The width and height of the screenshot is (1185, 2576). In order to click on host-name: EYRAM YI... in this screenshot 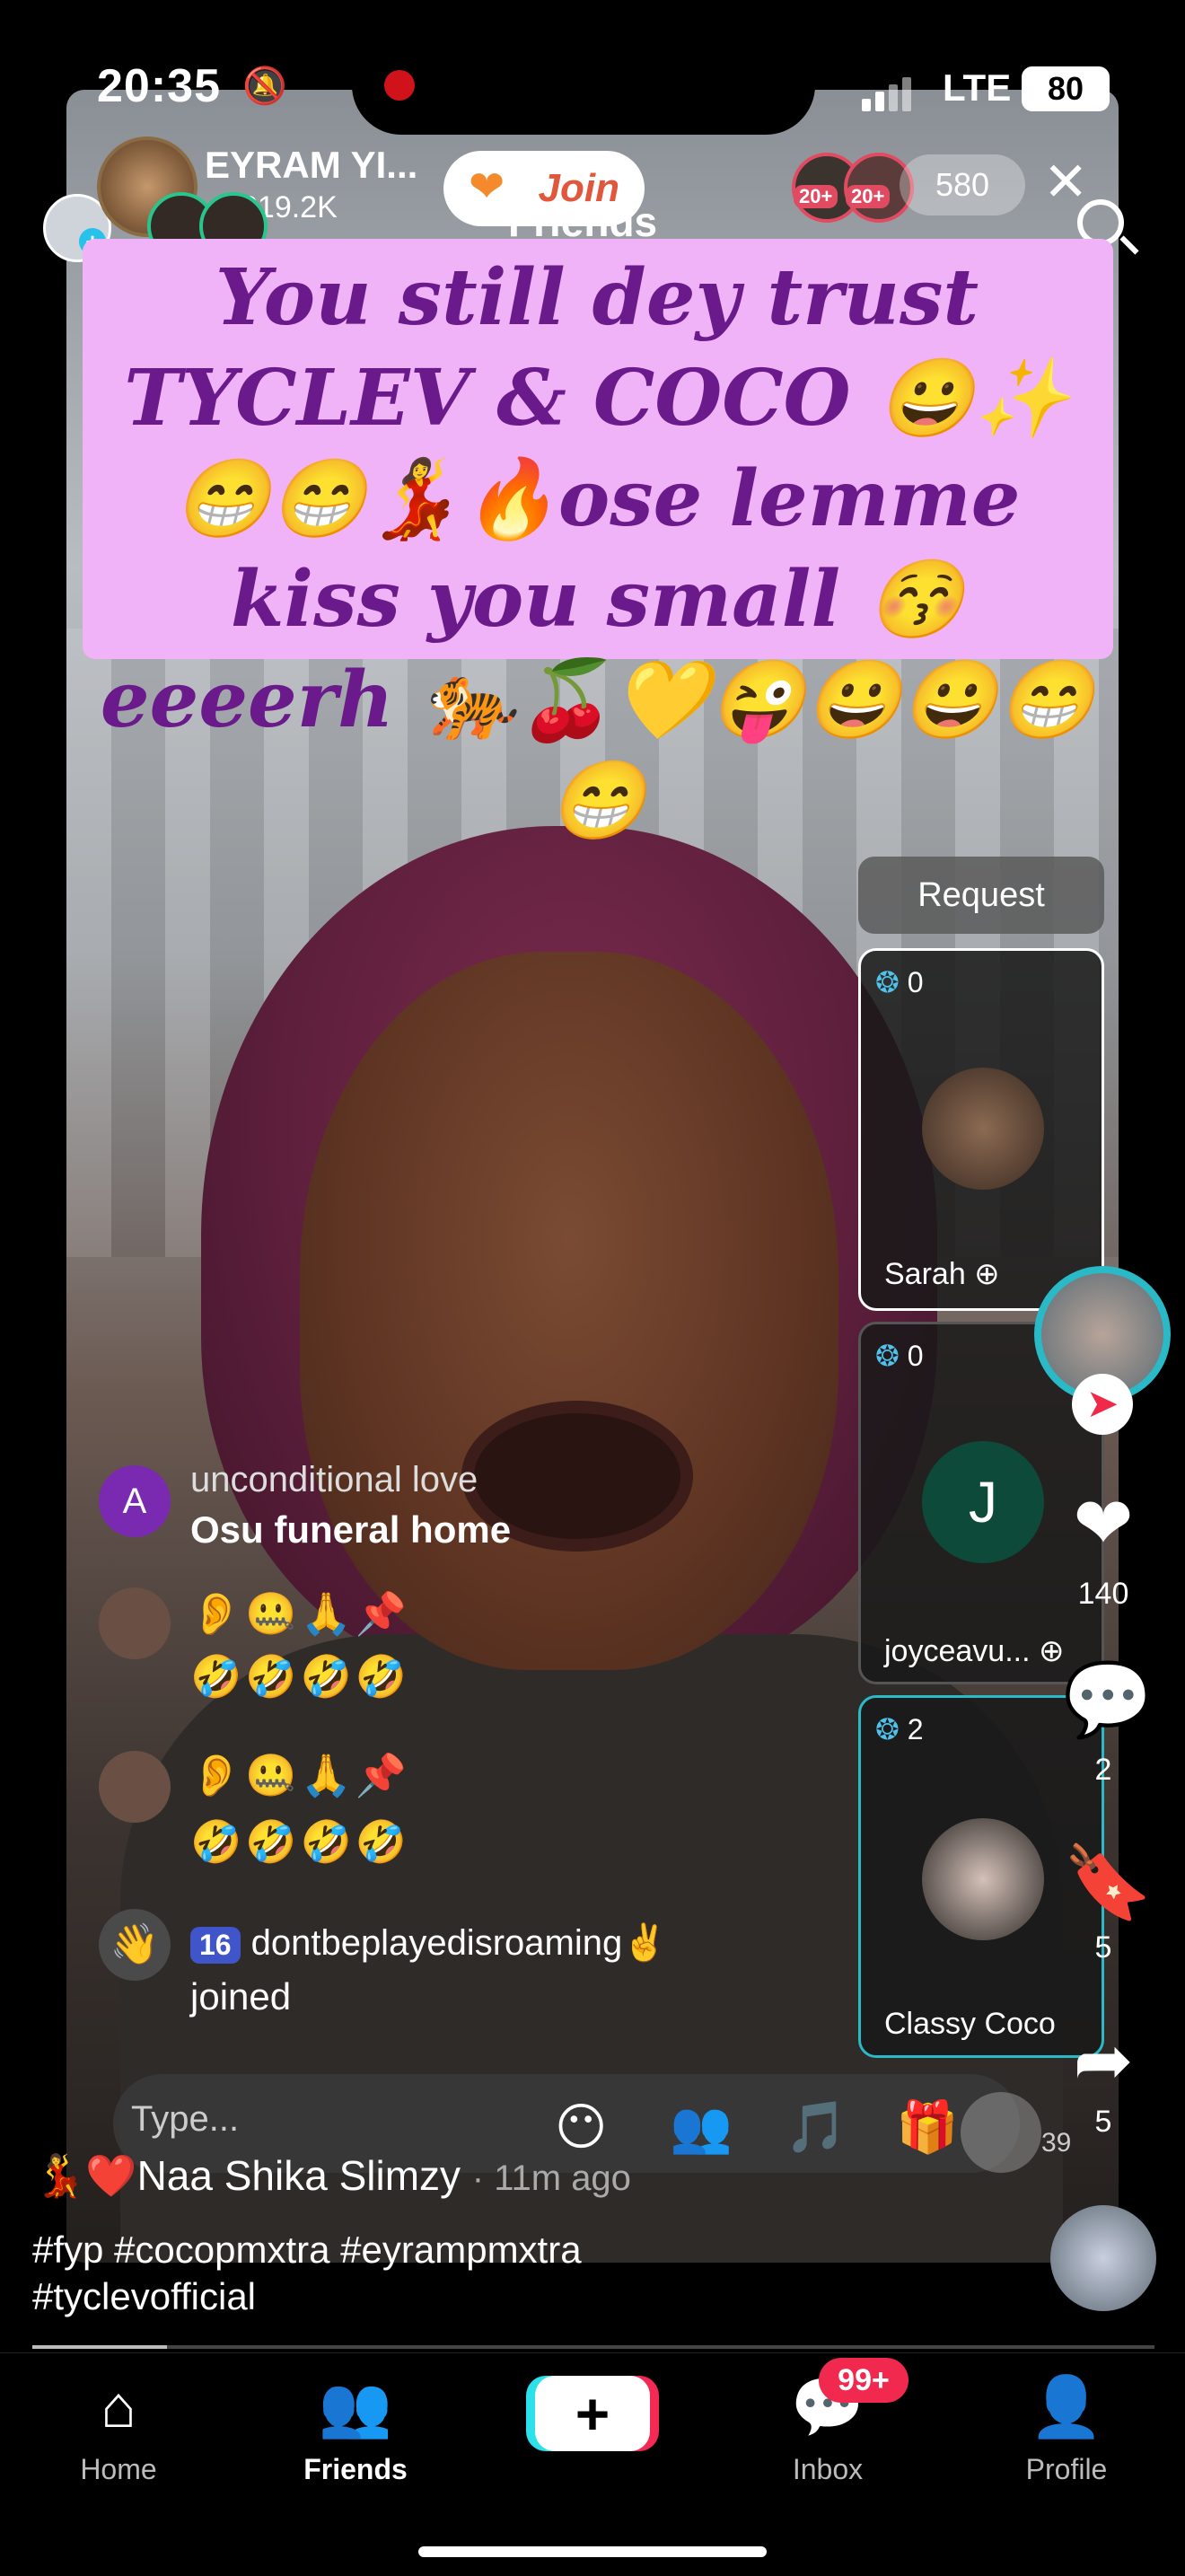, I will do `click(311, 165)`.